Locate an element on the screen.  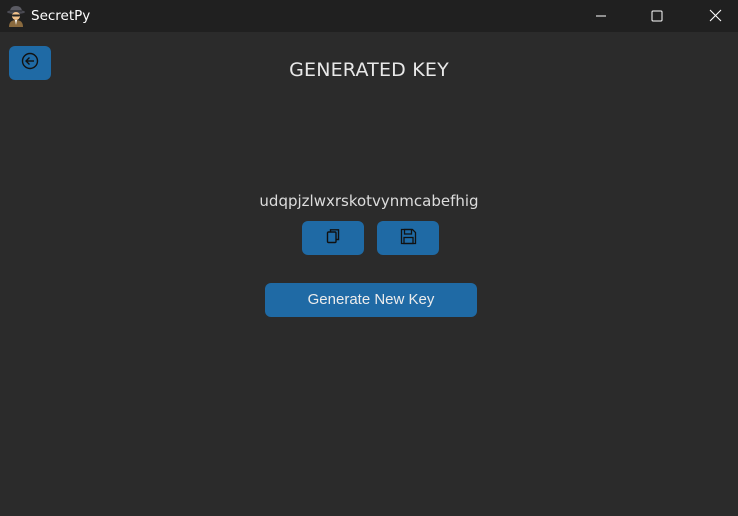
save-floppy-icon is located at coordinates (408, 238).